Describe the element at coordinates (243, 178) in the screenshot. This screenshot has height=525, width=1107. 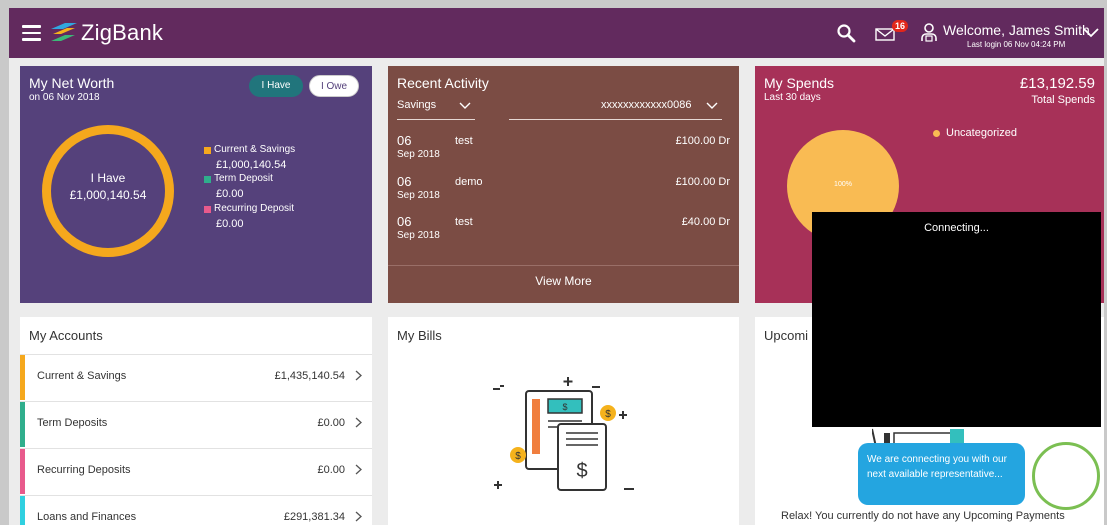
I see `legend-label-term-deposit: Term Deposit` at that location.